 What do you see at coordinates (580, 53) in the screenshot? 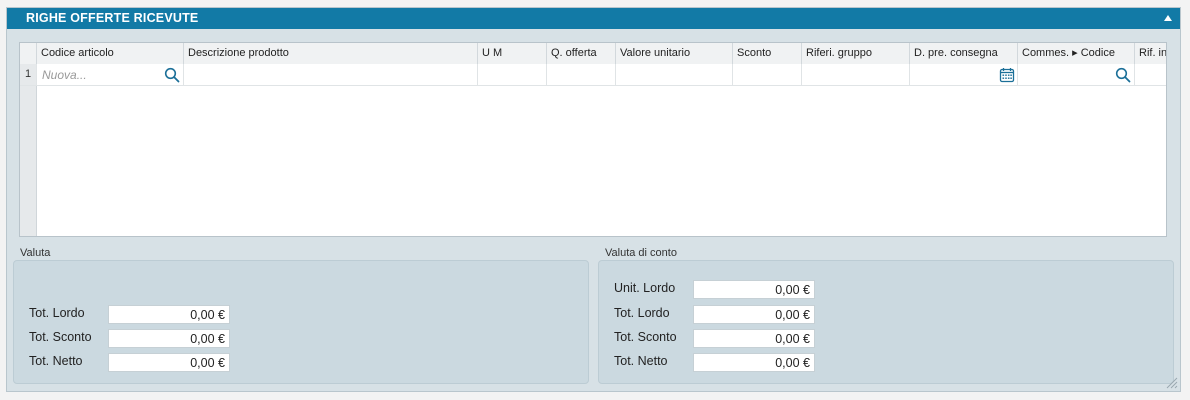
I see `col-header-q-offerta: Q. offerta` at bounding box center [580, 53].